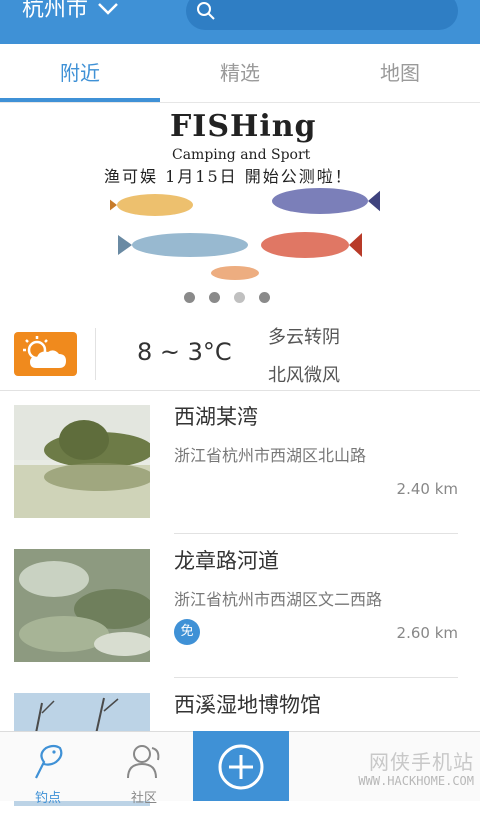 The image size is (480, 822). Describe the element at coordinates (304, 375) in the screenshot. I see `wind-info: 北风微风` at that location.